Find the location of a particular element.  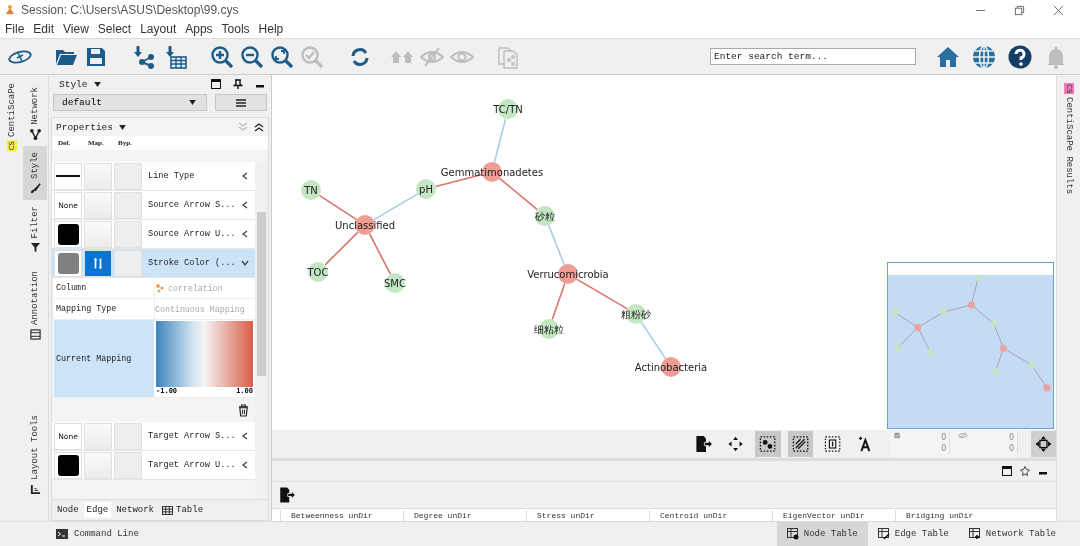

zoom-in-icon is located at coordinates (222, 56).